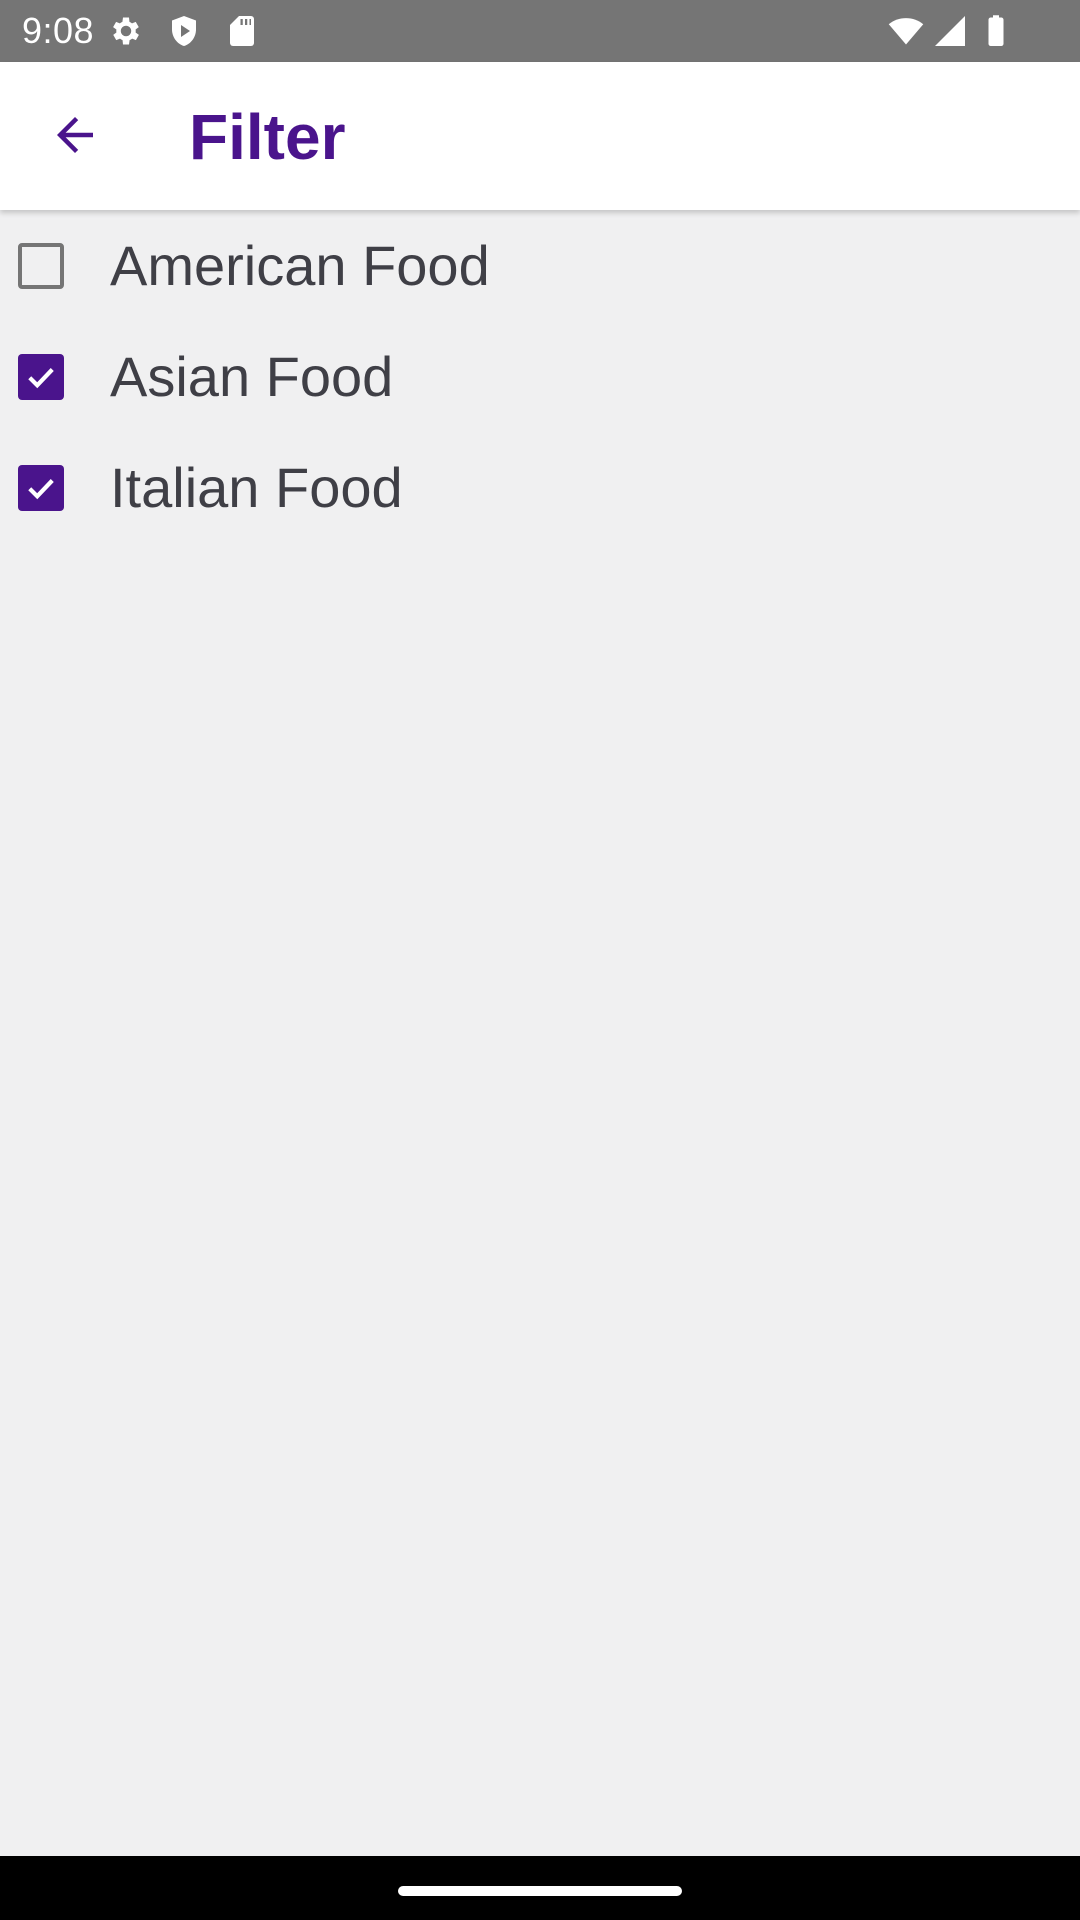 The image size is (1080, 1920). Describe the element at coordinates (996, 30) in the screenshot. I see `battery-icon` at that location.